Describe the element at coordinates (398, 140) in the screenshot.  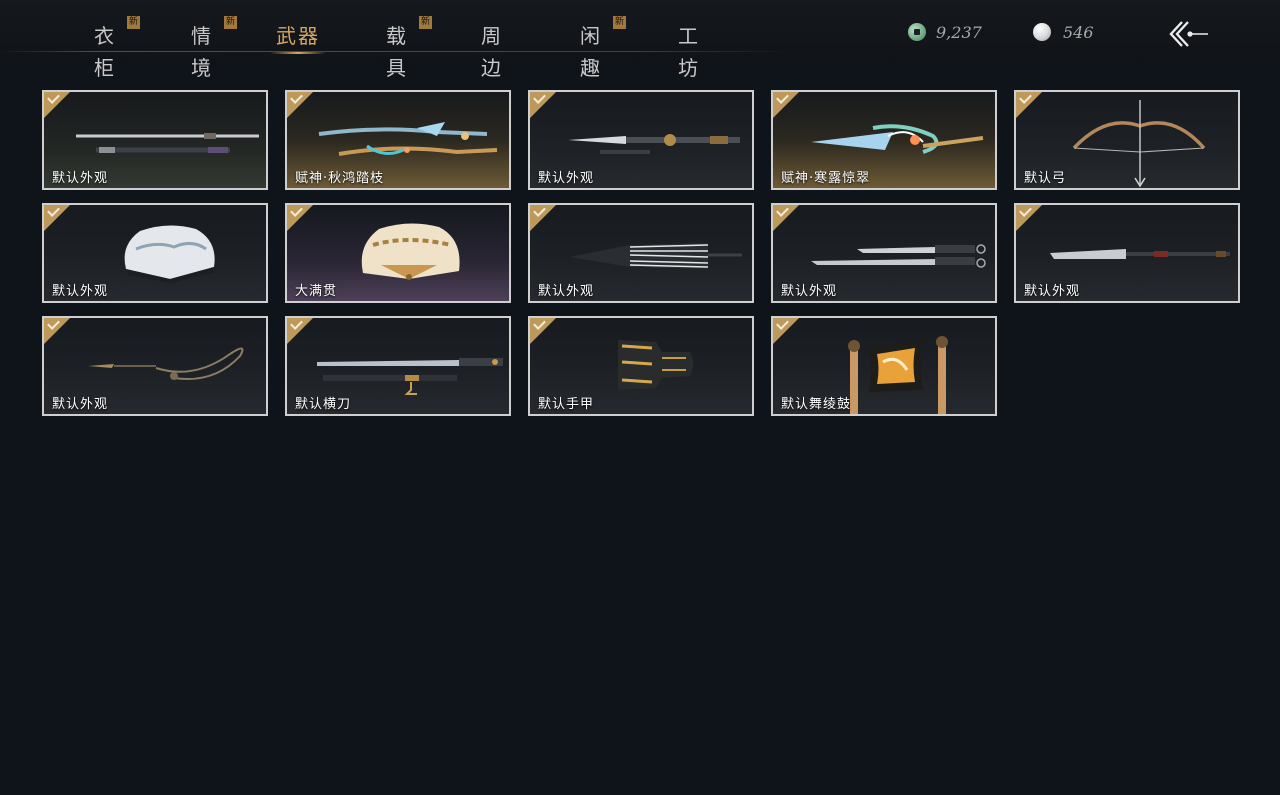
I see `weapon-card: 赋神·秋鸿踏枝` at that location.